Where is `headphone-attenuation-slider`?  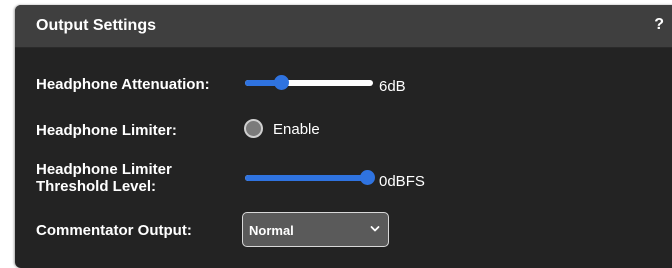 headphone-attenuation-slider is located at coordinates (309, 83).